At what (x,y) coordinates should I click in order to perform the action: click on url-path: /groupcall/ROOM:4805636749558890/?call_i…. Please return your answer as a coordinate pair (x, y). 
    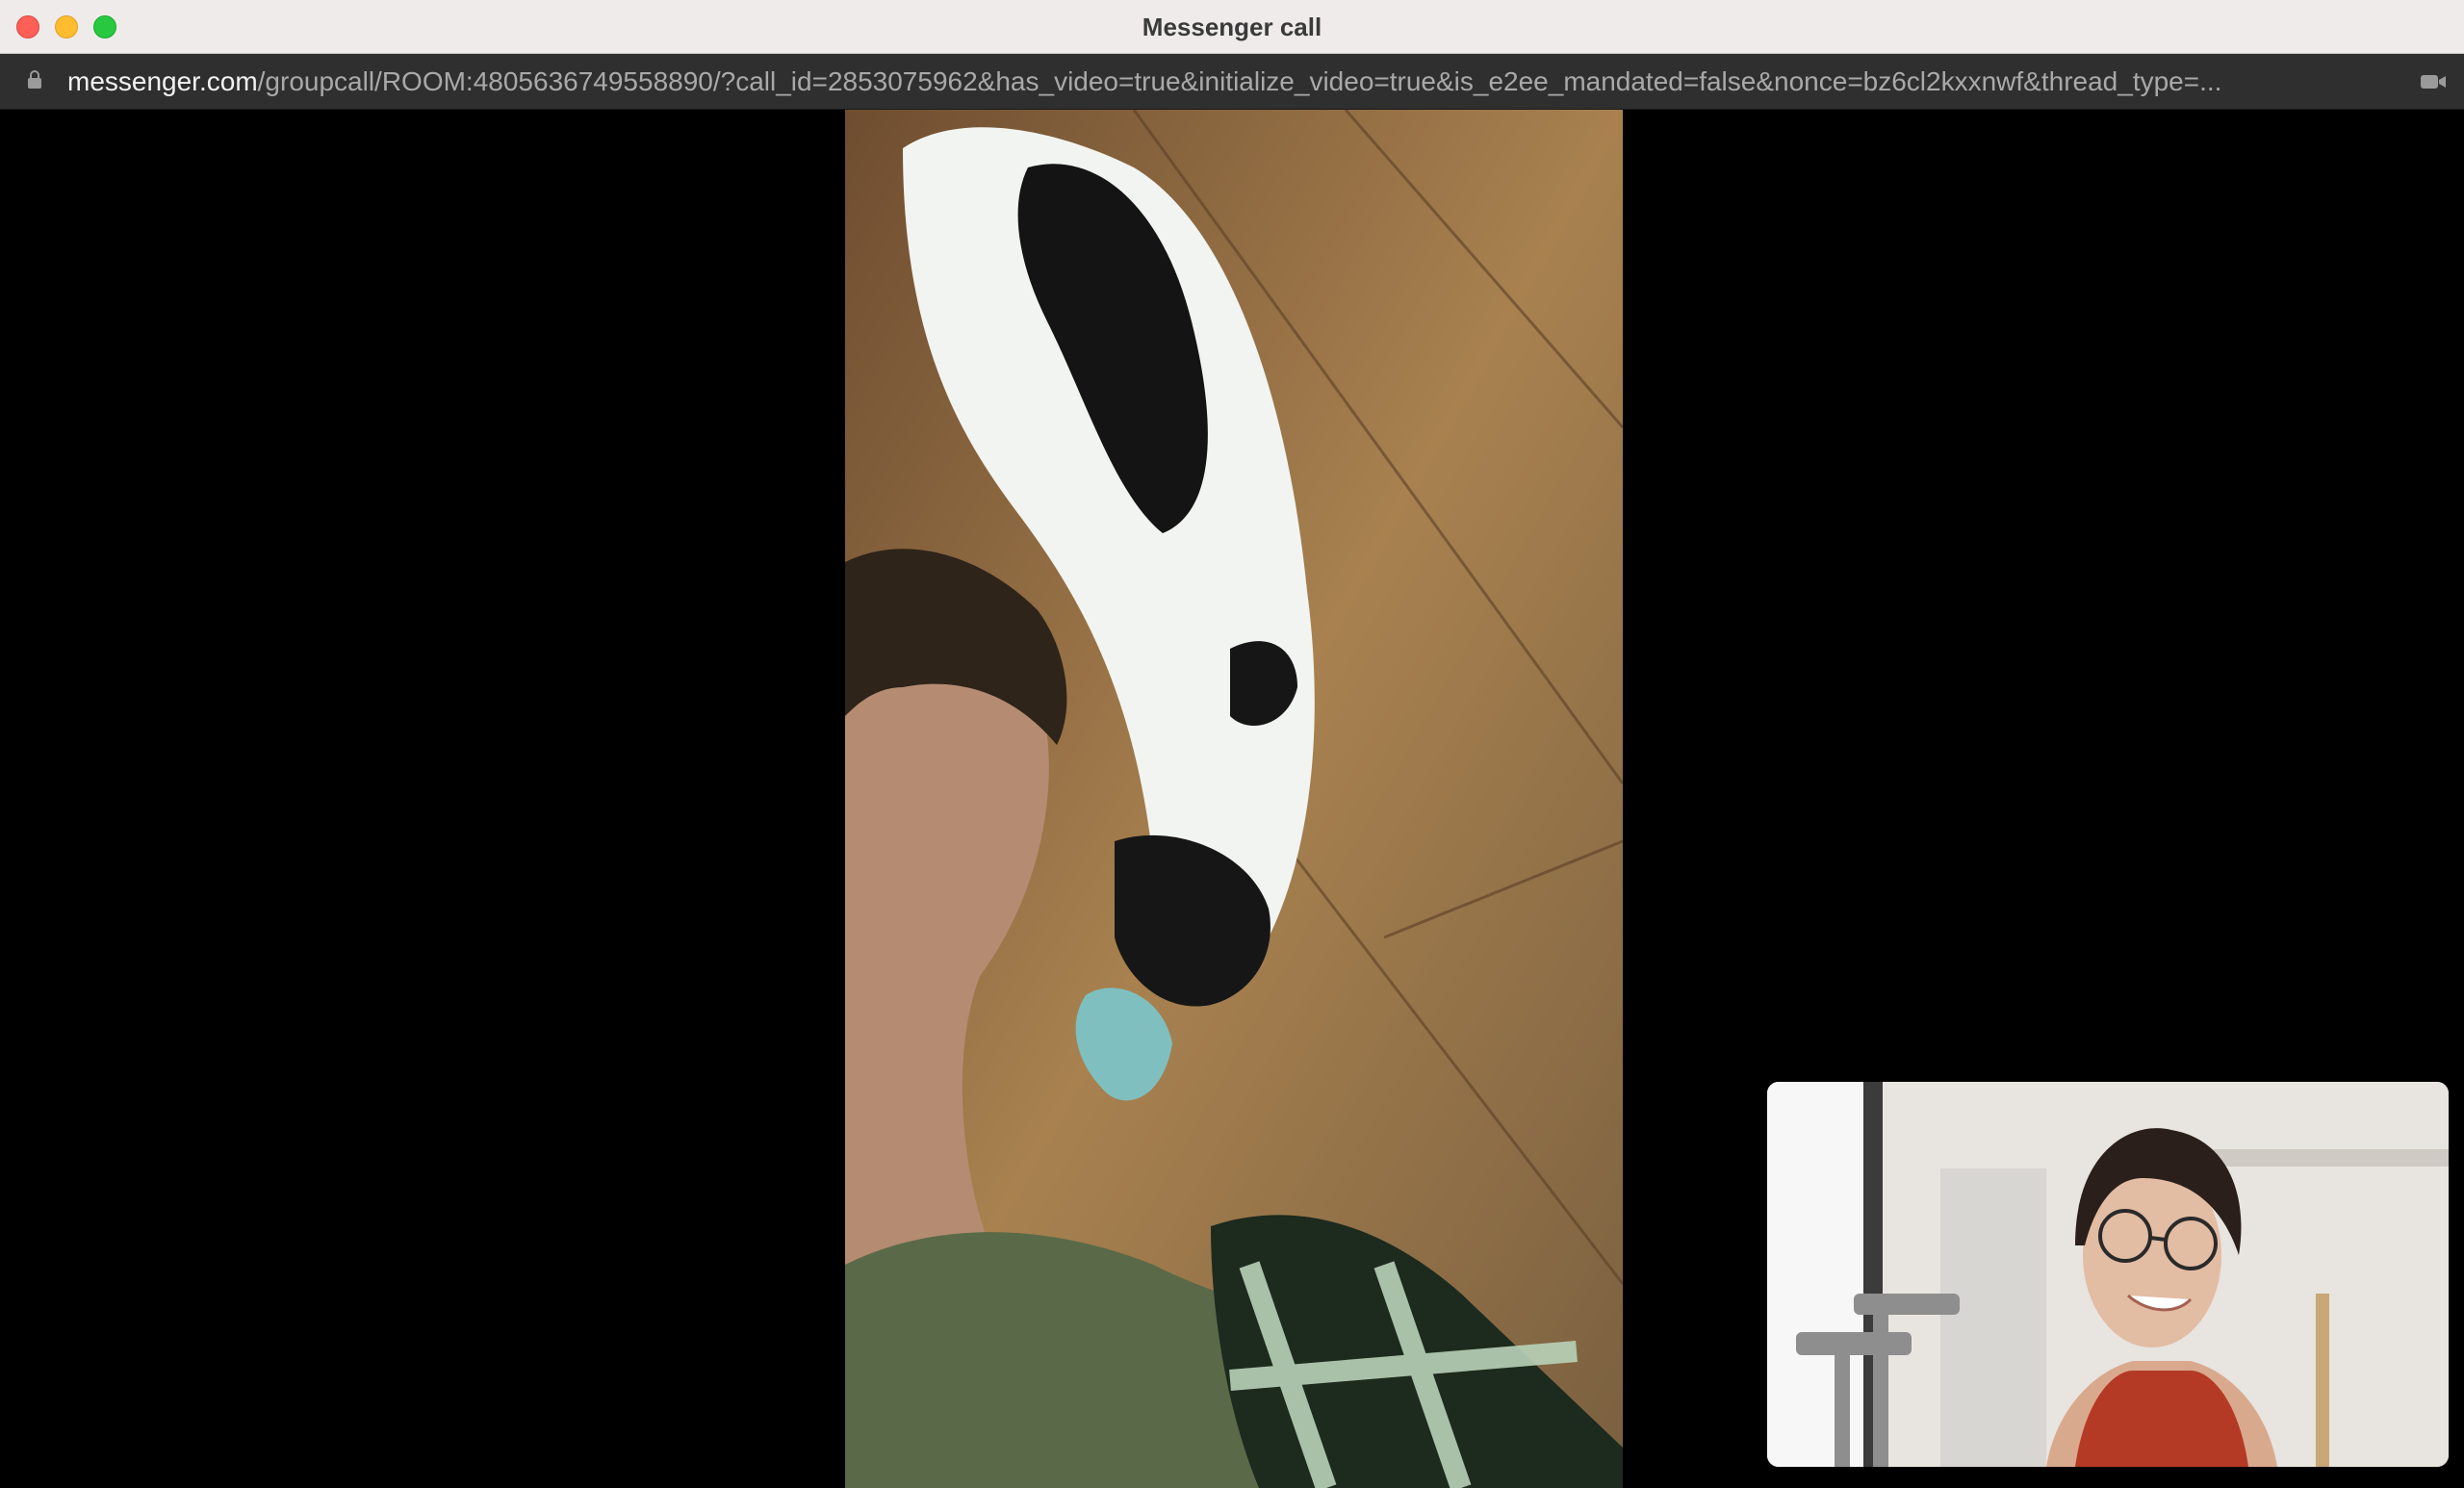
    Looking at the image, I should click on (1239, 81).